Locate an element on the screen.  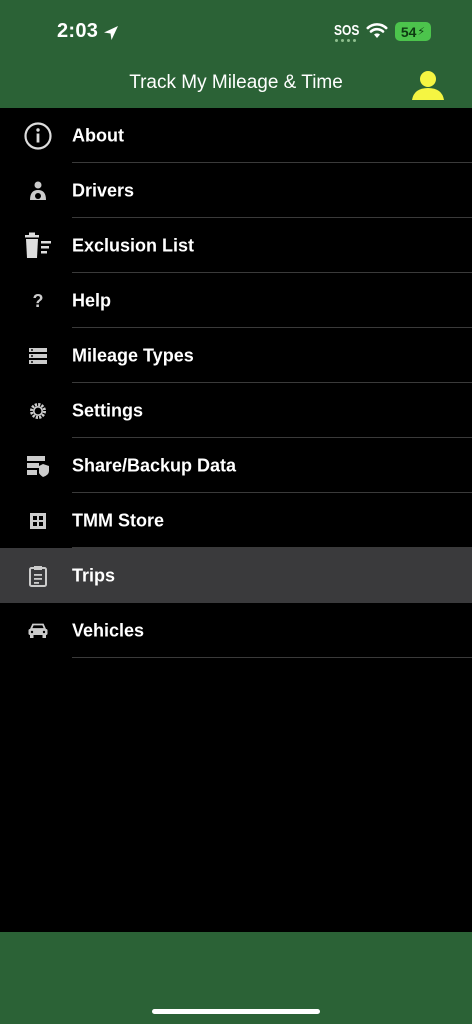
menu-item-label: TMM Store is located at coordinates (118, 520).